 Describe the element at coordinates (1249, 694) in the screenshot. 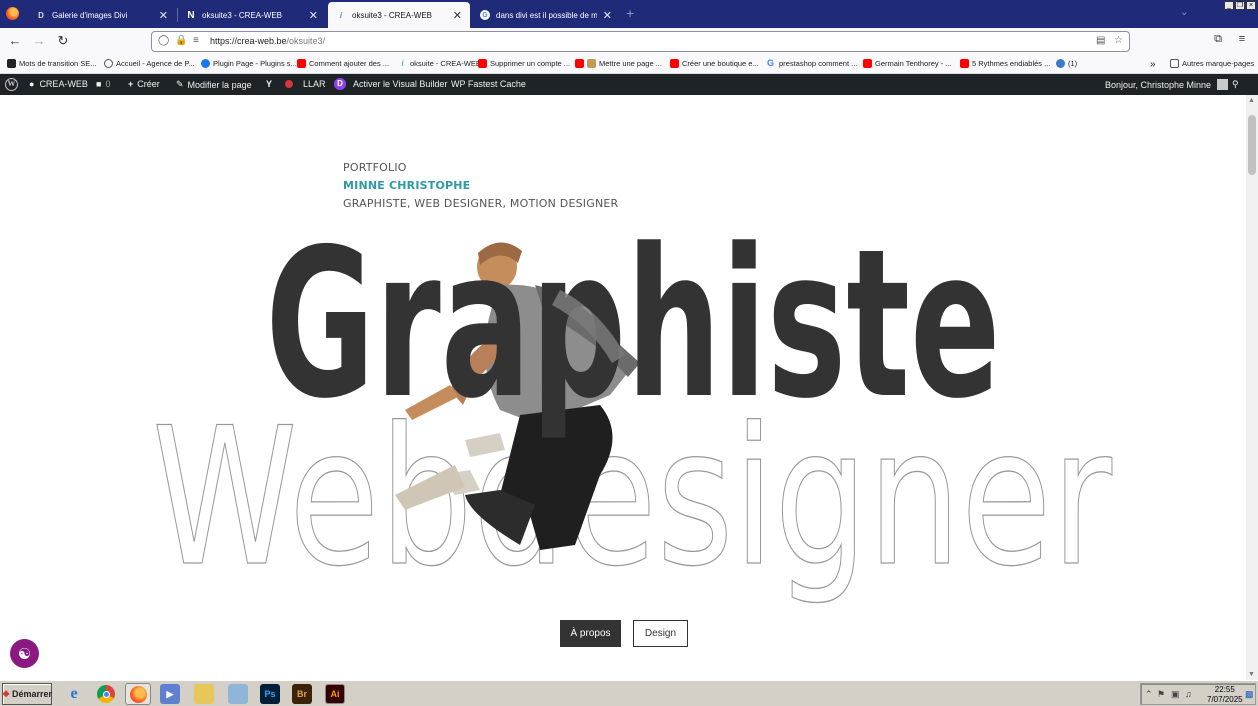

I see `desktop-notification-icon: ▩` at that location.